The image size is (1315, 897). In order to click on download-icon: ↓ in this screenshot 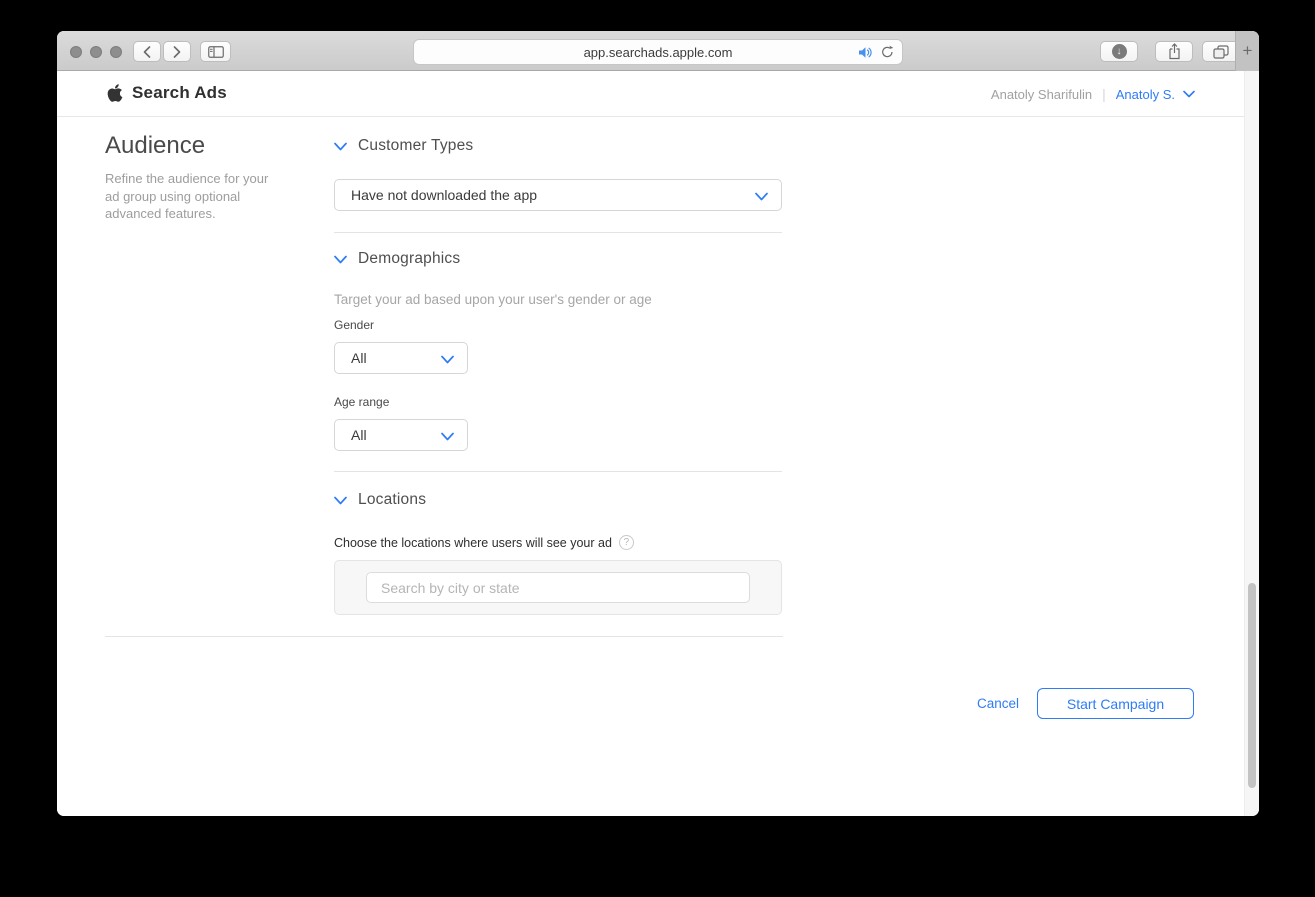, I will do `click(1119, 51)`.